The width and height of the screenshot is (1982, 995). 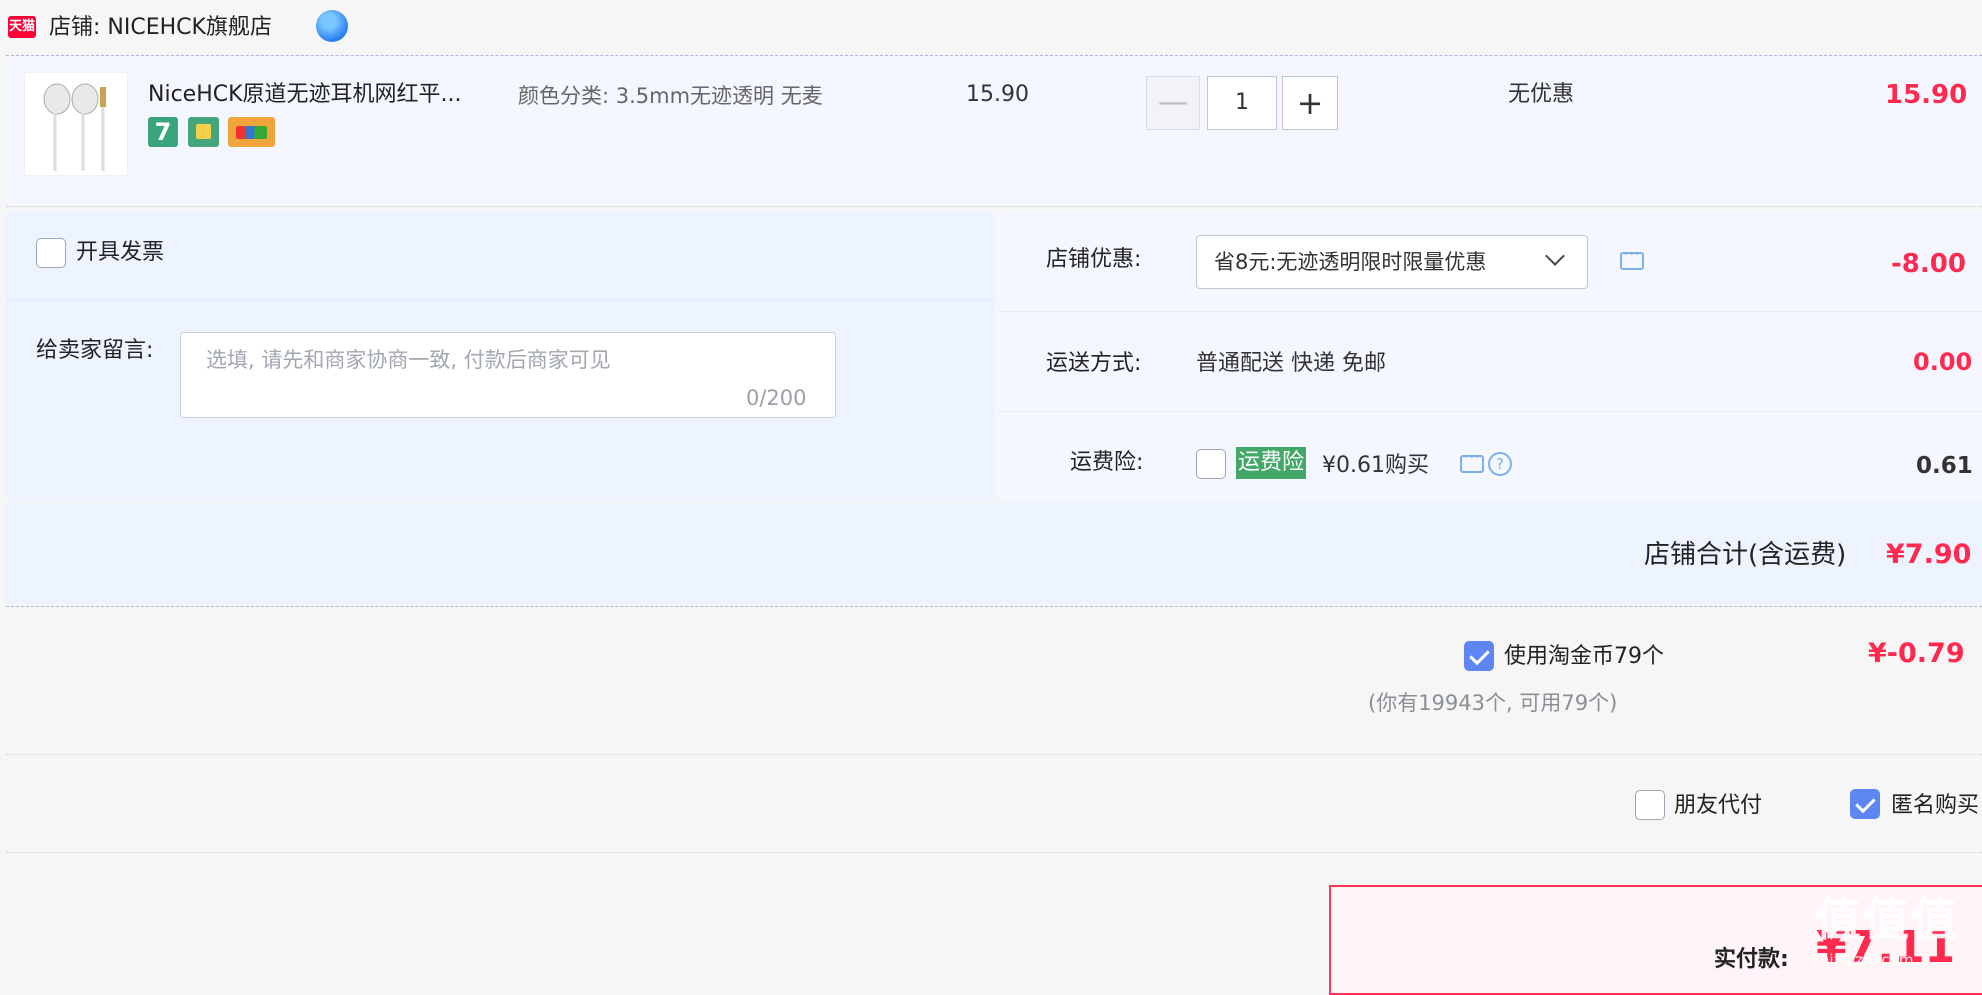 What do you see at coordinates (160, 28) in the screenshot?
I see `shop-name-link: 店铺: NICEHCK旗舰店` at bounding box center [160, 28].